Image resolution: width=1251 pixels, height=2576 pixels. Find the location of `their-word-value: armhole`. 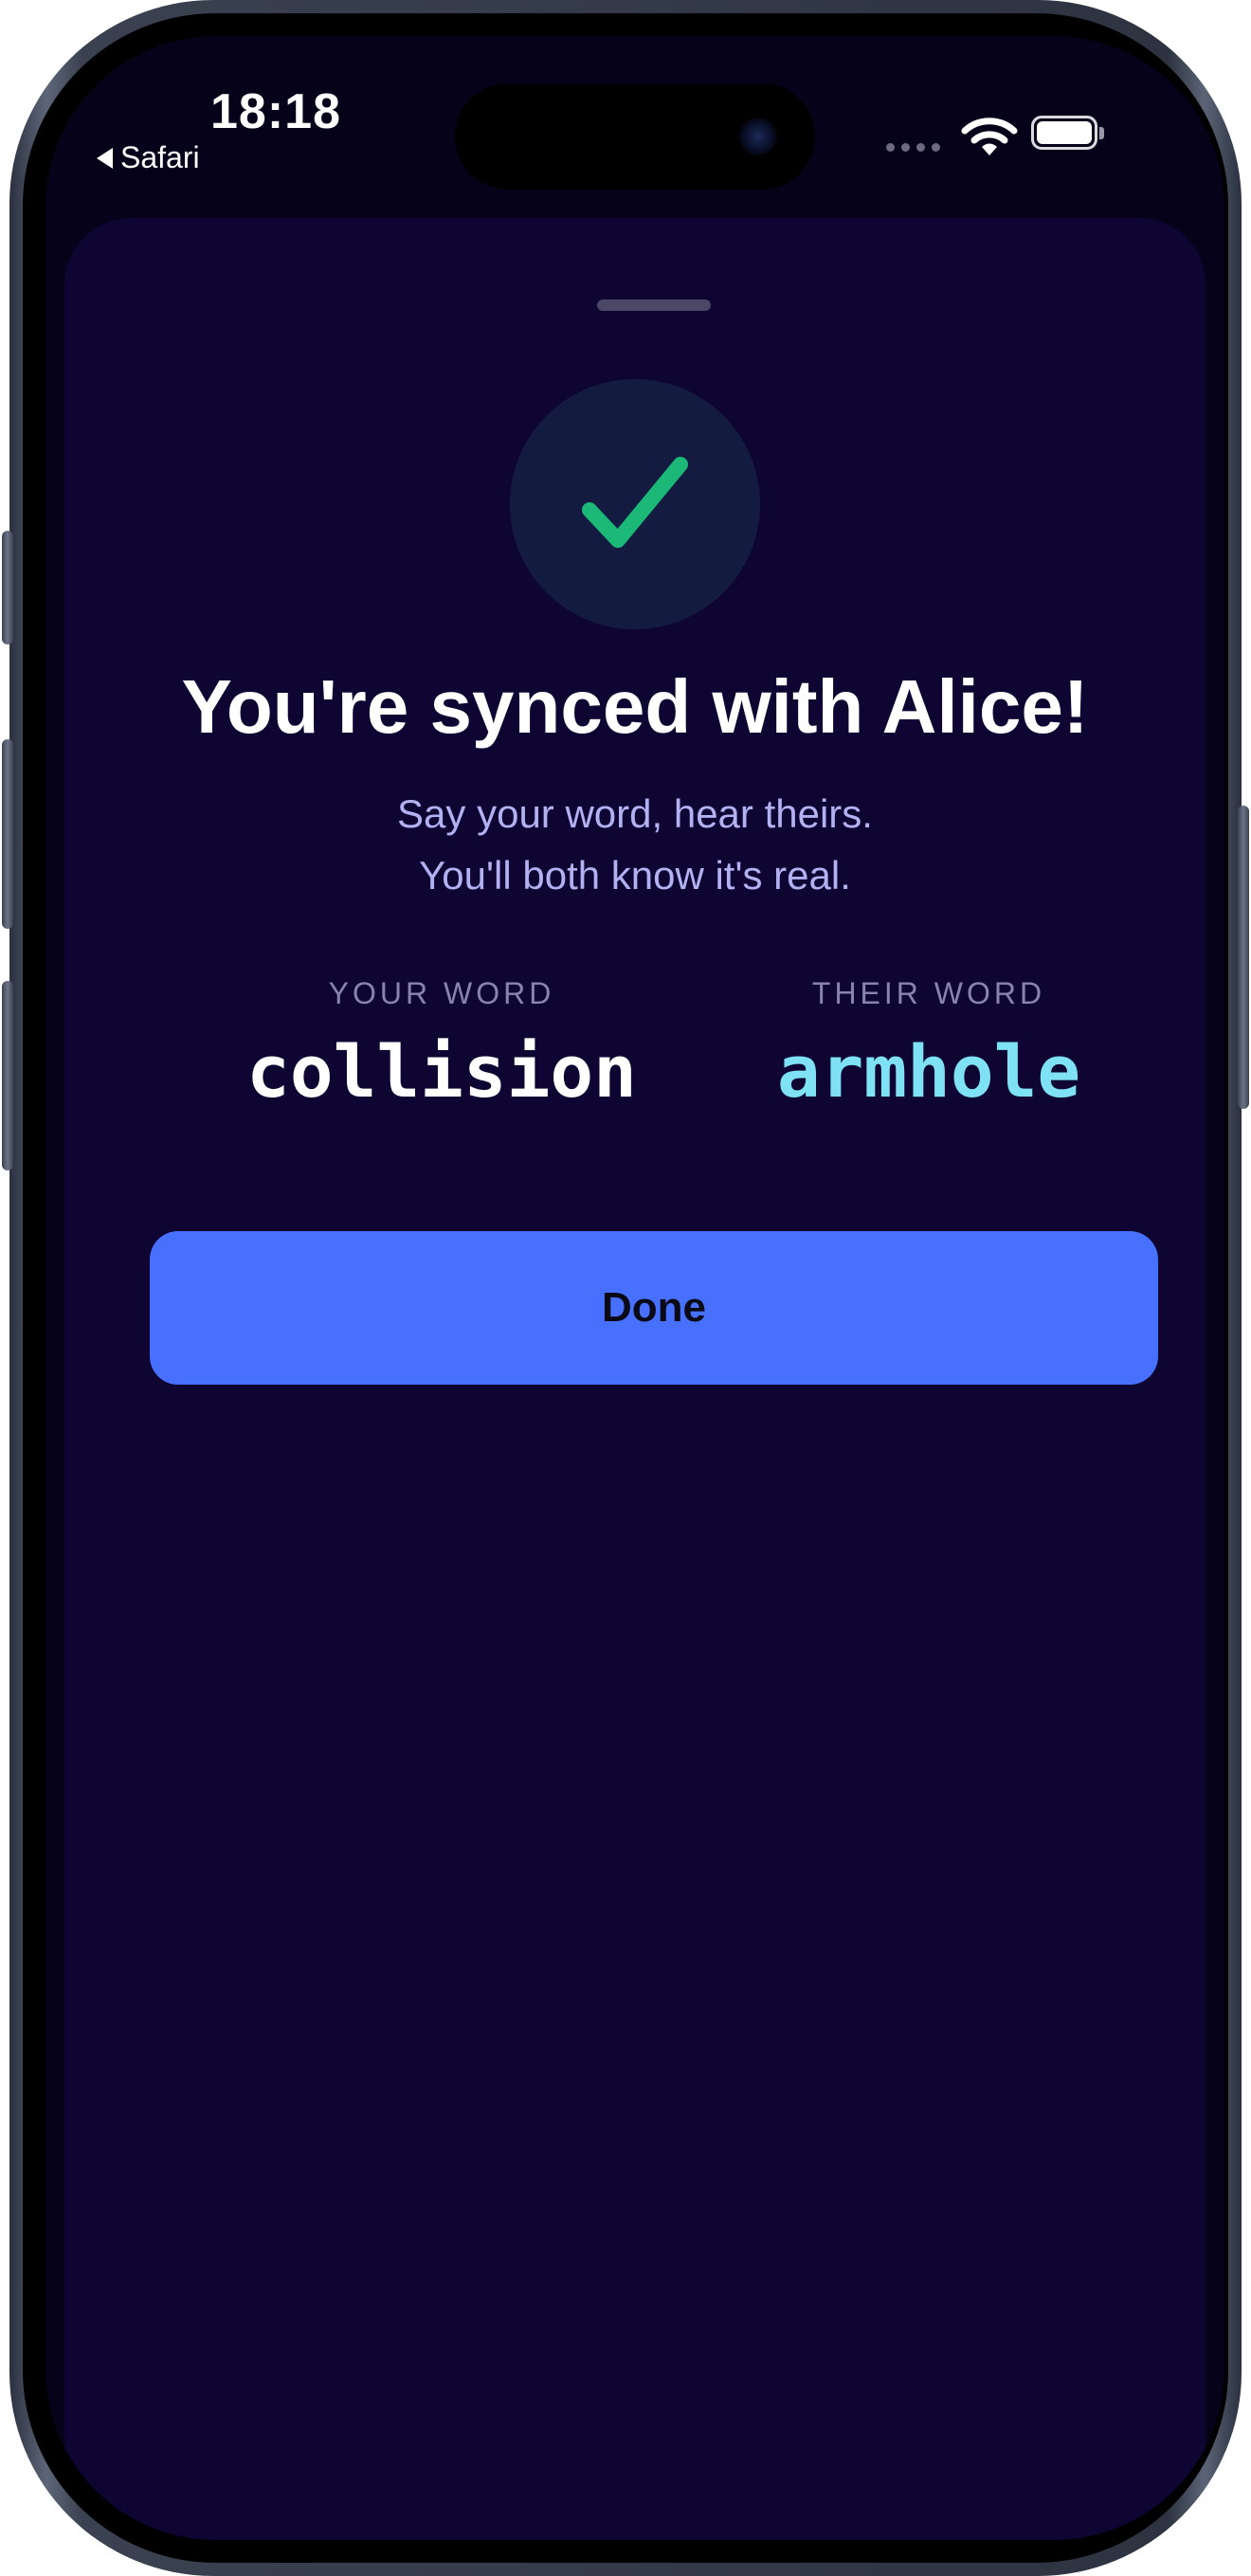

their-word-value: armhole is located at coordinates (929, 1071).